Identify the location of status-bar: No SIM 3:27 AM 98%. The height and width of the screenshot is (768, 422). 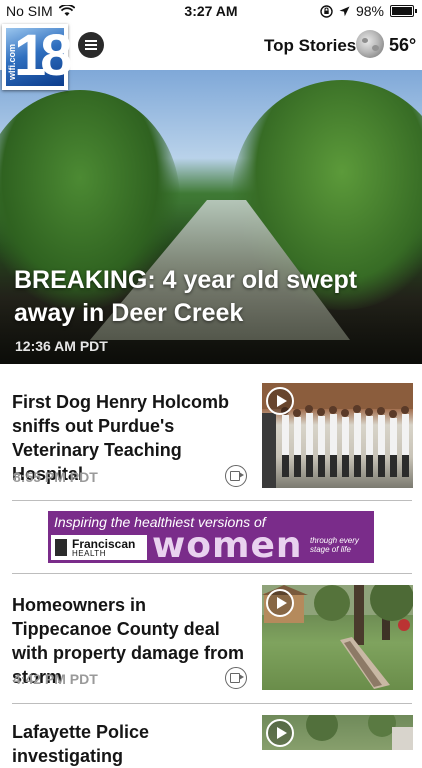
(211, 11).